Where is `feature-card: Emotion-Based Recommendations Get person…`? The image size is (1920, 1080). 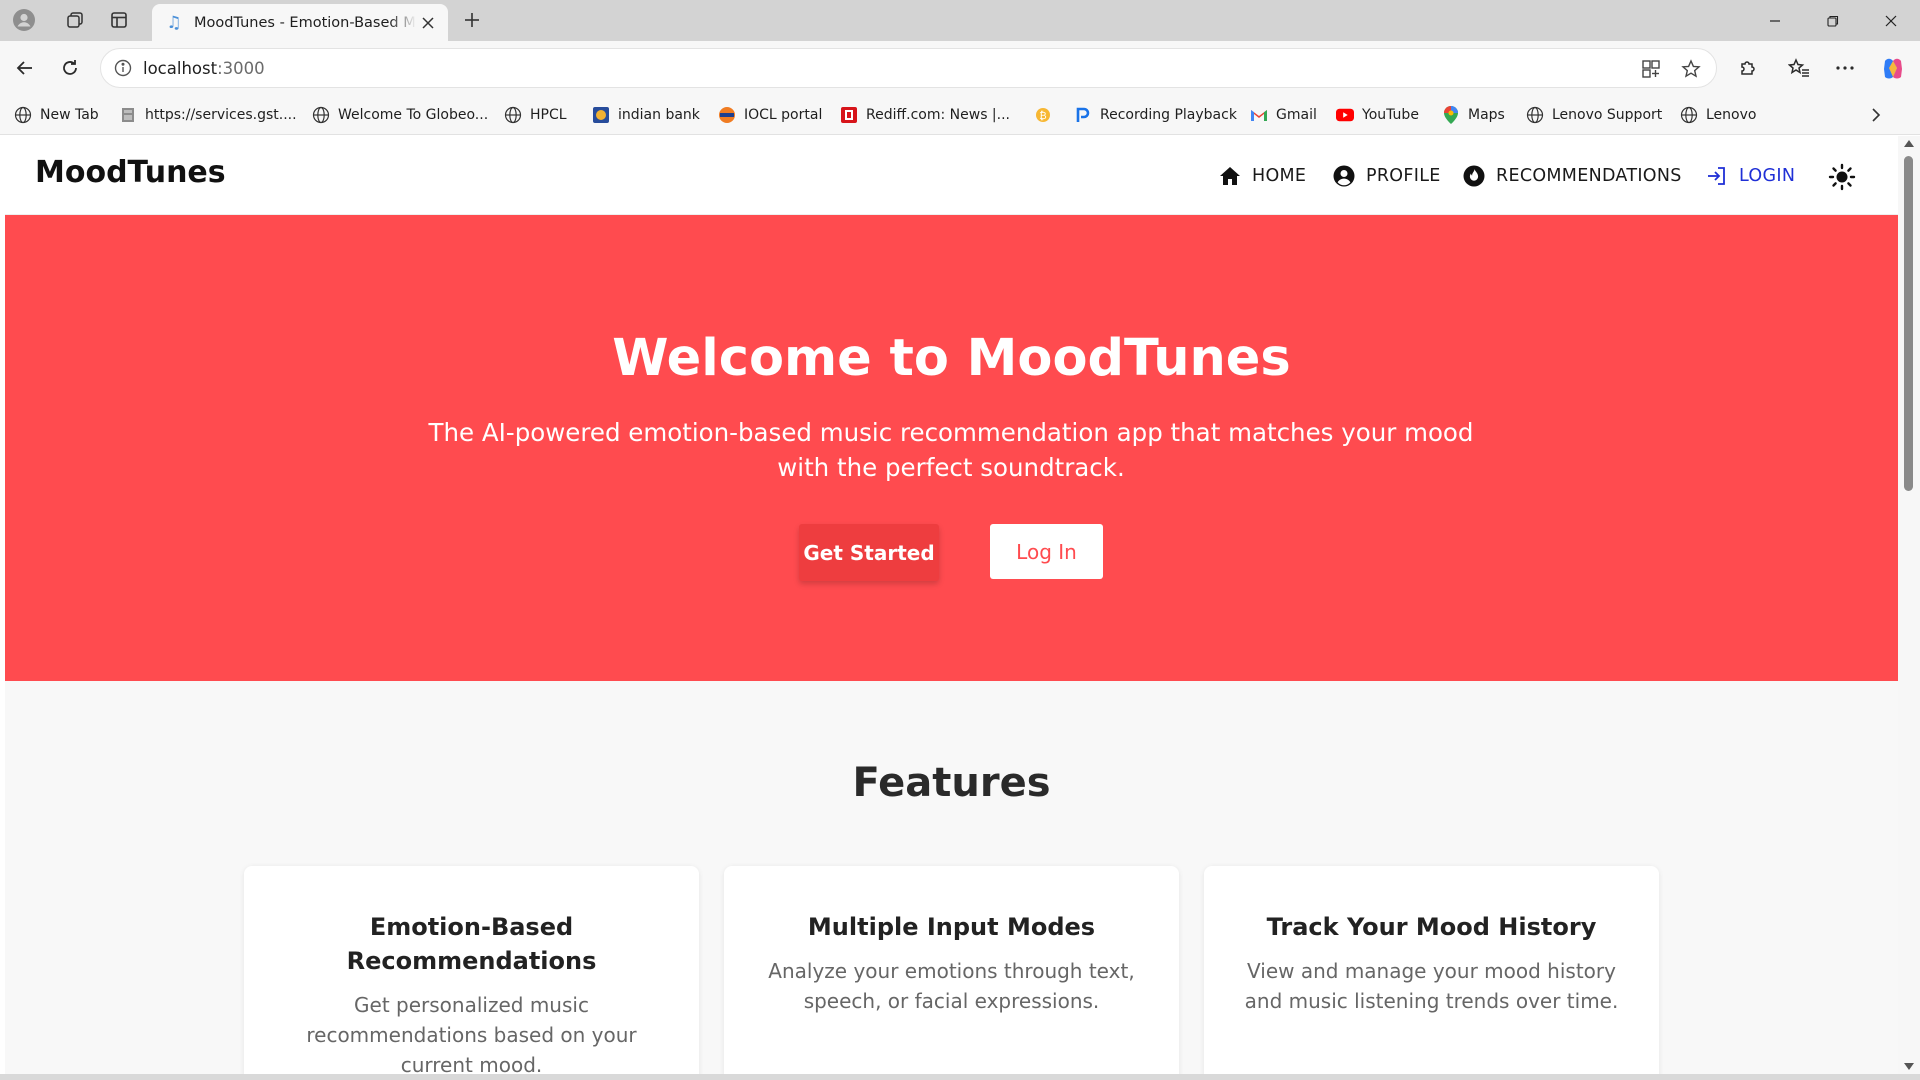 feature-card: Emotion-Based Recommendations Get person… is located at coordinates (471, 970).